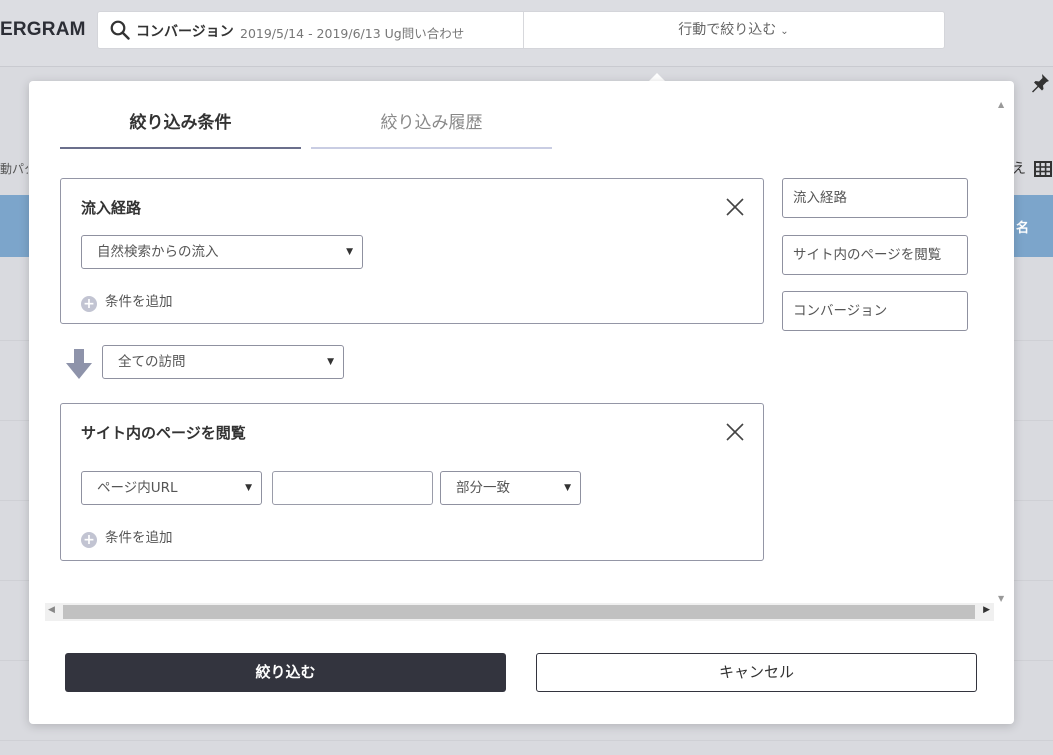 This screenshot has height=755, width=1053. What do you see at coordinates (152, 362) in the screenshot?
I see `visit-scope-value: 全ての訪問` at bounding box center [152, 362].